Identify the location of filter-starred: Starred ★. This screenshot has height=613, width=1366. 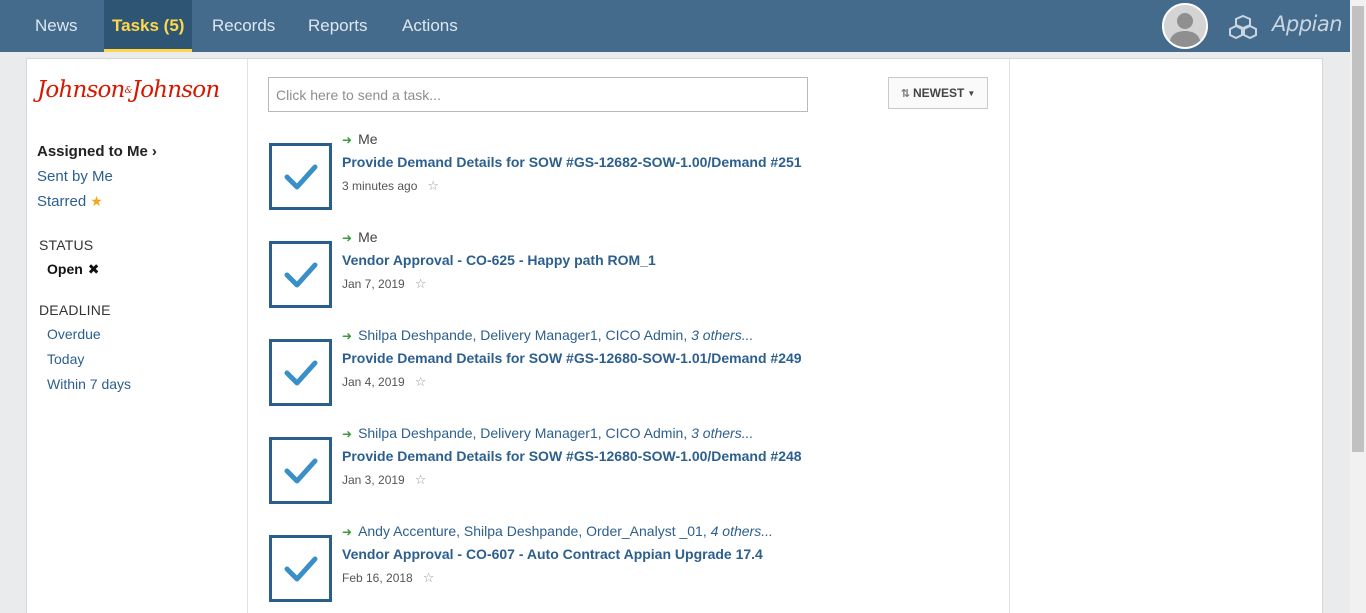
(70, 201).